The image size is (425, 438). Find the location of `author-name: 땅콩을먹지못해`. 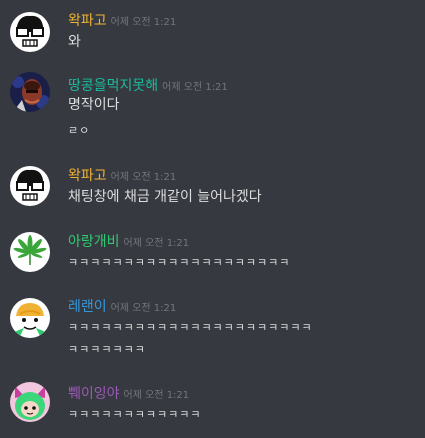

author-name: 땅콩을먹지못해 is located at coordinates (113, 86).